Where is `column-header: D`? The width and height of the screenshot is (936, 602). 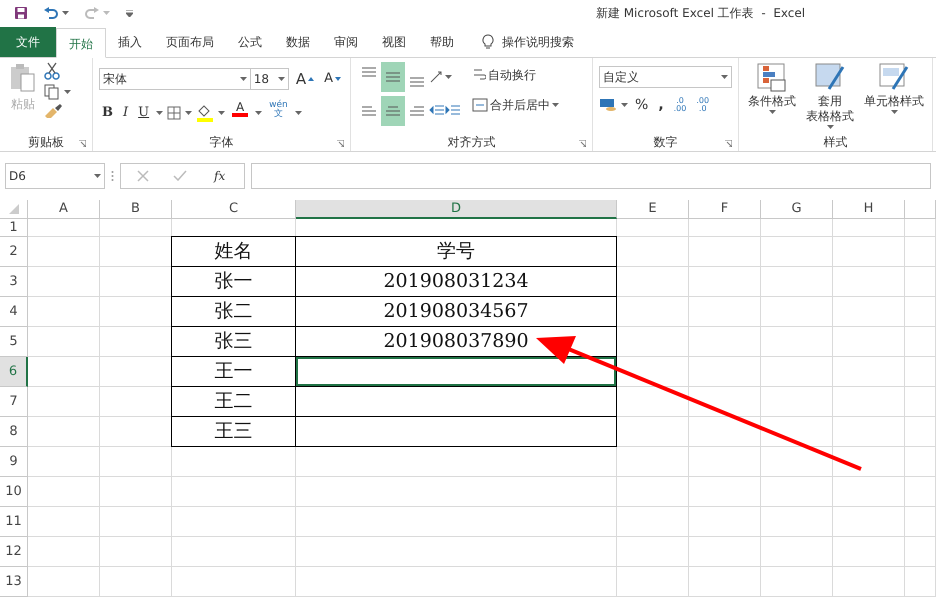
column-header: D is located at coordinates (456, 209).